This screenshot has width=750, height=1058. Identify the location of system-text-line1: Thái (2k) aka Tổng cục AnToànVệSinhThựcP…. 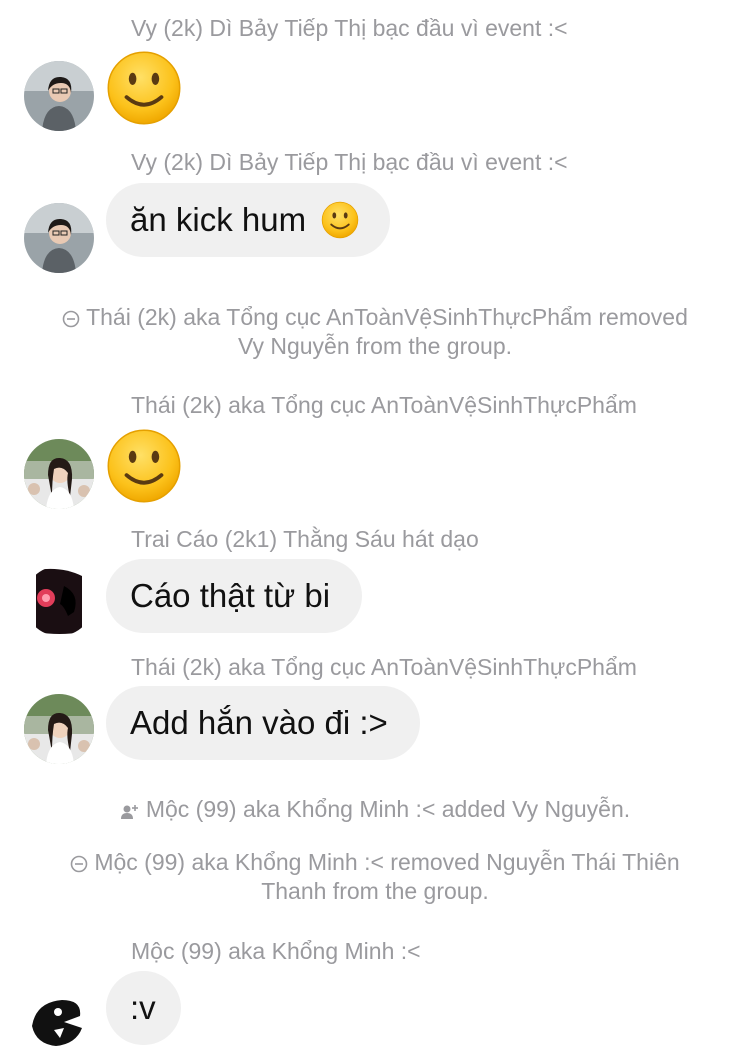
(387, 317).